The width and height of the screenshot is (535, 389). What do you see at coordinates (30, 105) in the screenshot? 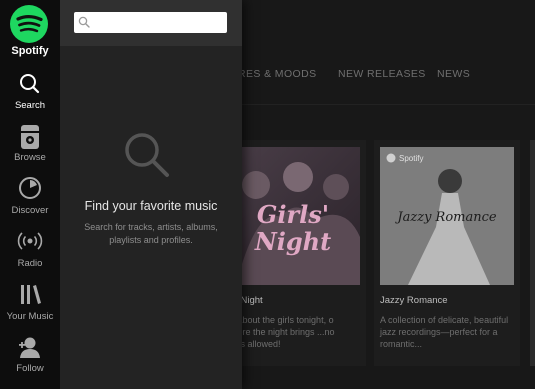
I see `nav-label: Search` at bounding box center [30, 105].